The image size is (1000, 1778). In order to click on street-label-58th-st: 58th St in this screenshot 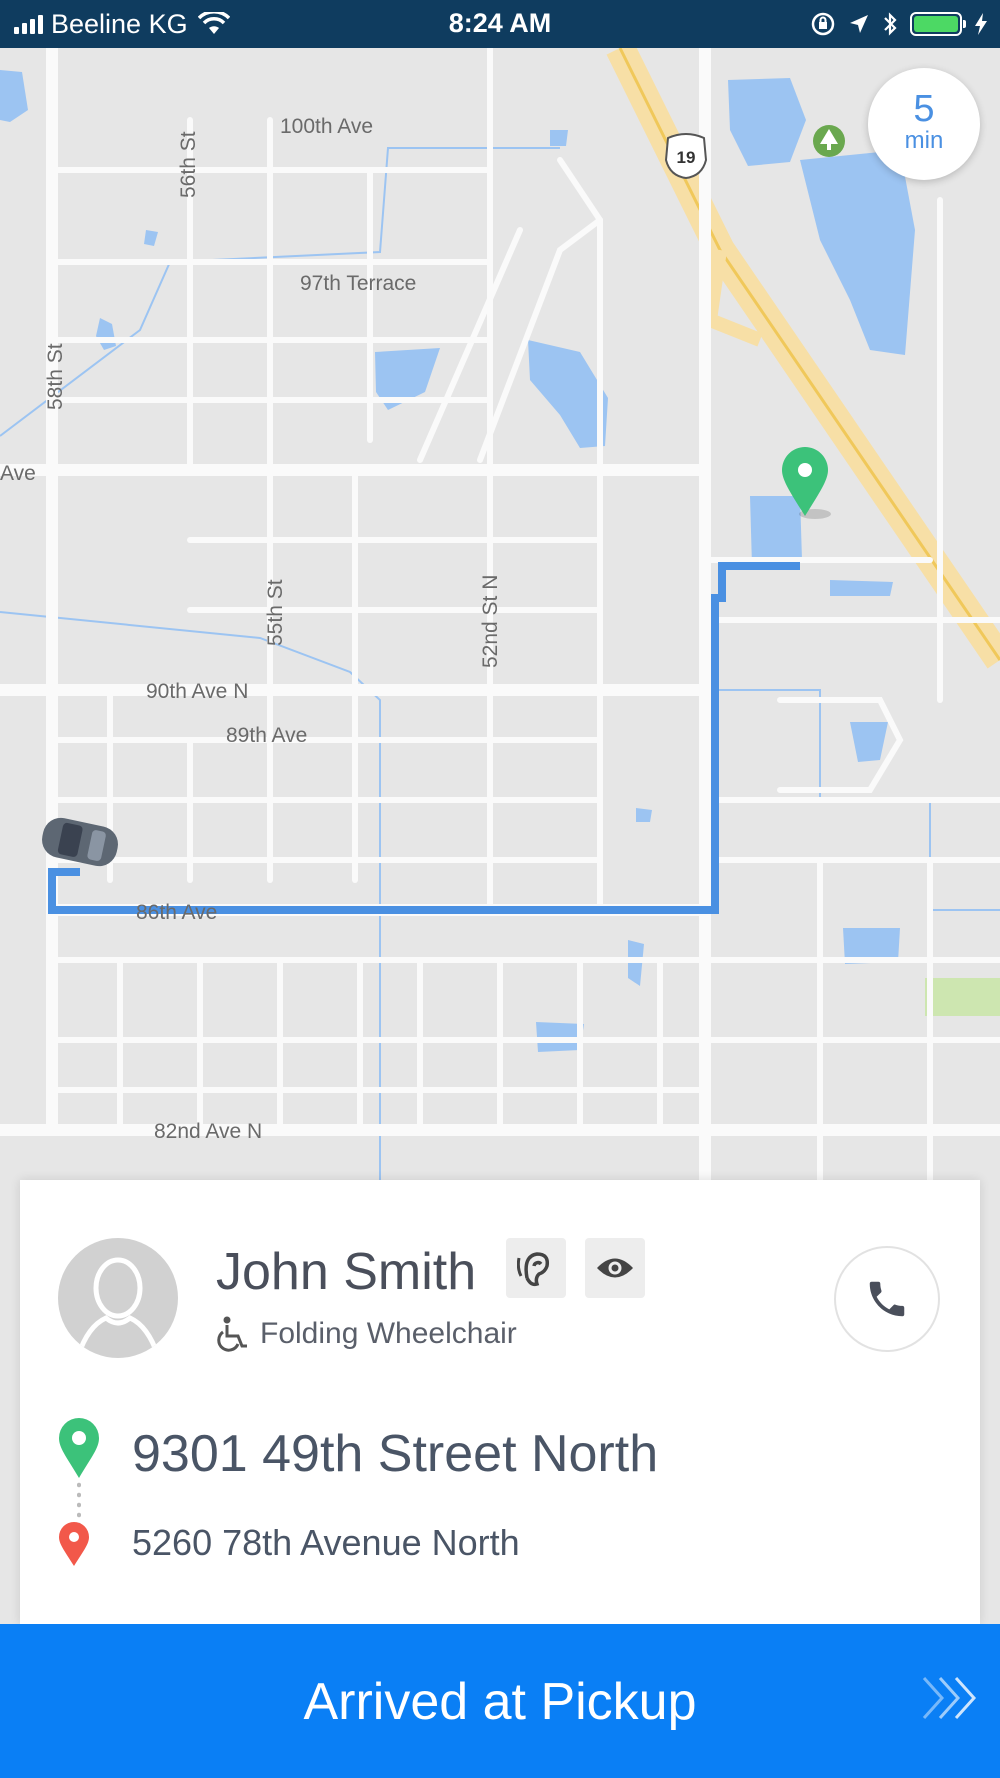, I will do `click(55, 376)`.